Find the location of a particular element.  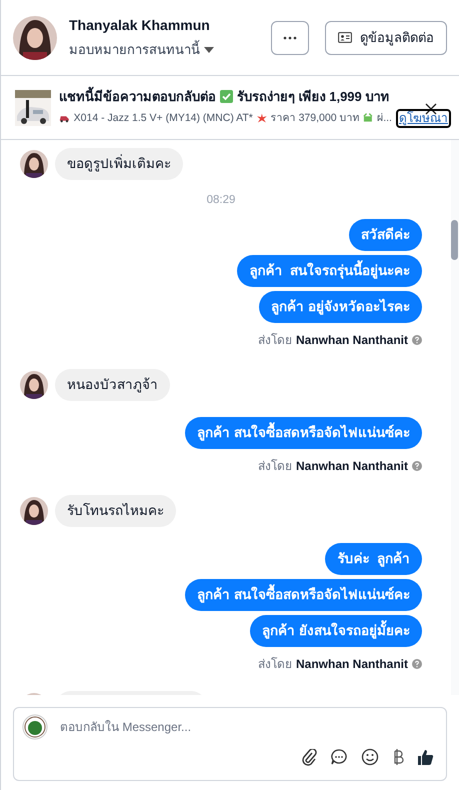

contact-info-button: ดูข้อมูลติดต่อ is located at coordinates (386, 37).